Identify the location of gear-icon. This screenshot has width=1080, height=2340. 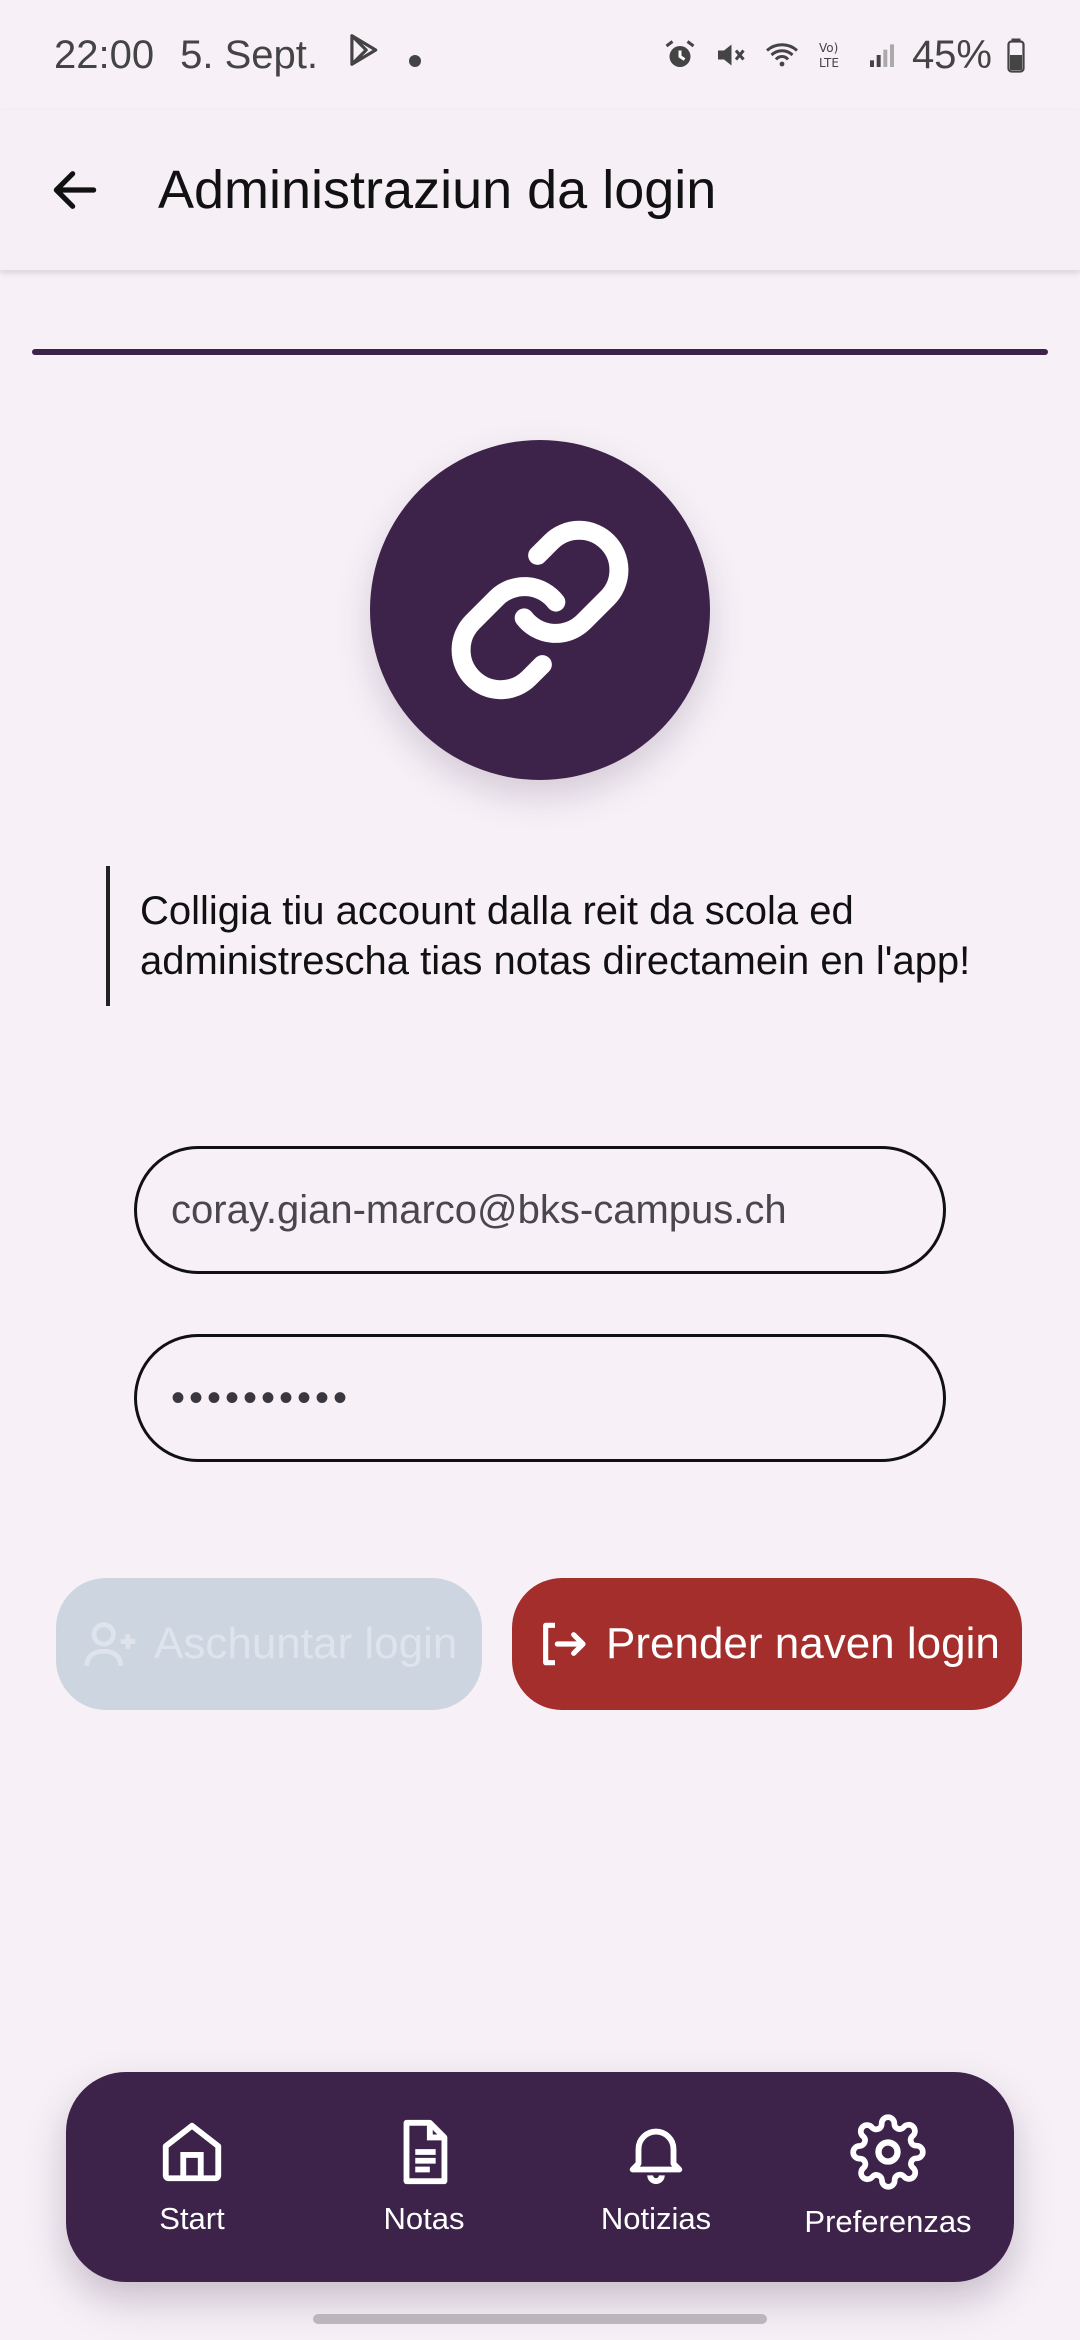
(888, 2152).